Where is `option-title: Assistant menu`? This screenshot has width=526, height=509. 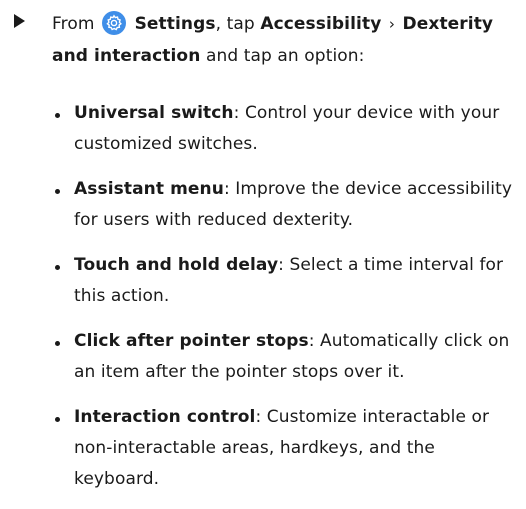 option-title: Assistant menu is located at coordinates (149, 189).